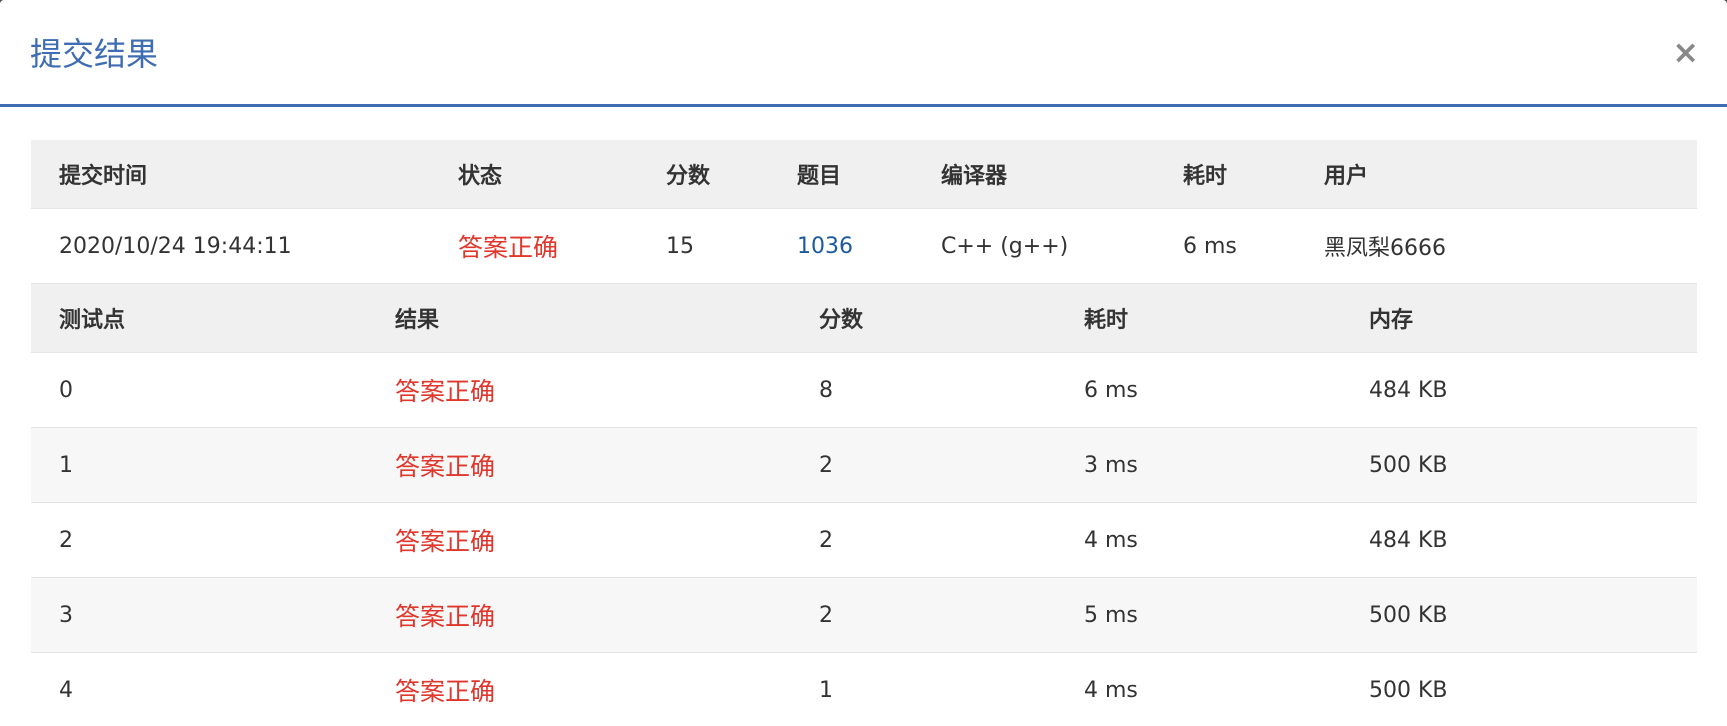  I want to click on table-row: 0 答案正确 8 6 ms 484 KB, so click(864, 390).